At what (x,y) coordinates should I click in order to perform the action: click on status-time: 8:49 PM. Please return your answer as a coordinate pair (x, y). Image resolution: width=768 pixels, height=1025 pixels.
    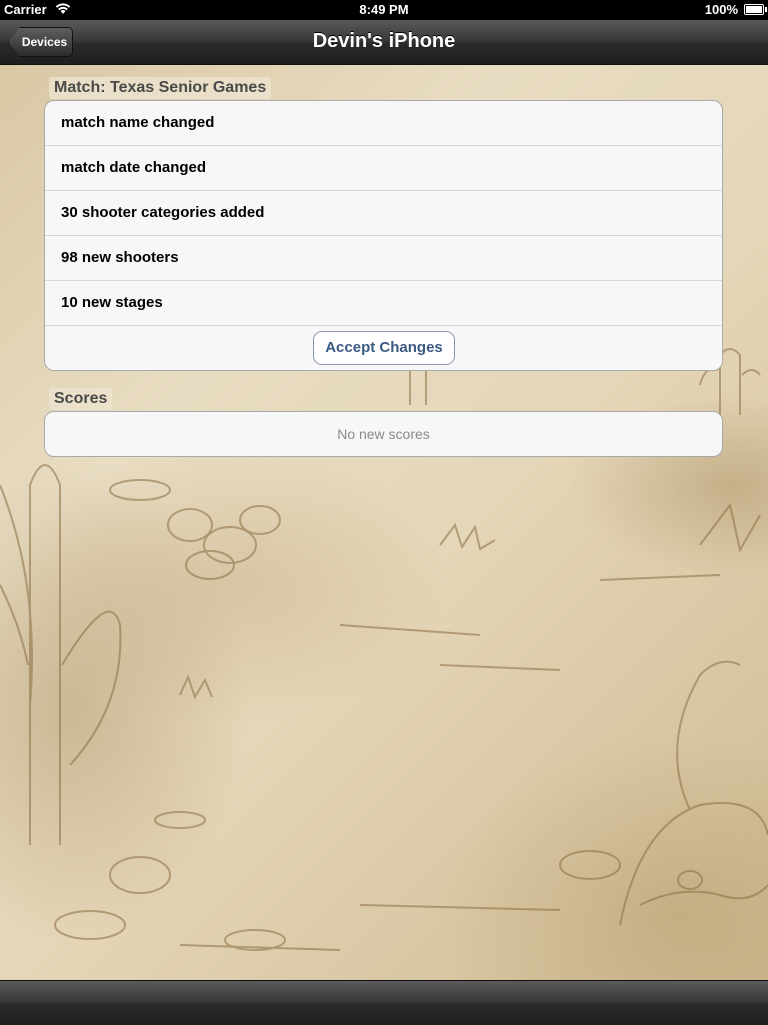
    Looking at the image, I should click on (384, 9).